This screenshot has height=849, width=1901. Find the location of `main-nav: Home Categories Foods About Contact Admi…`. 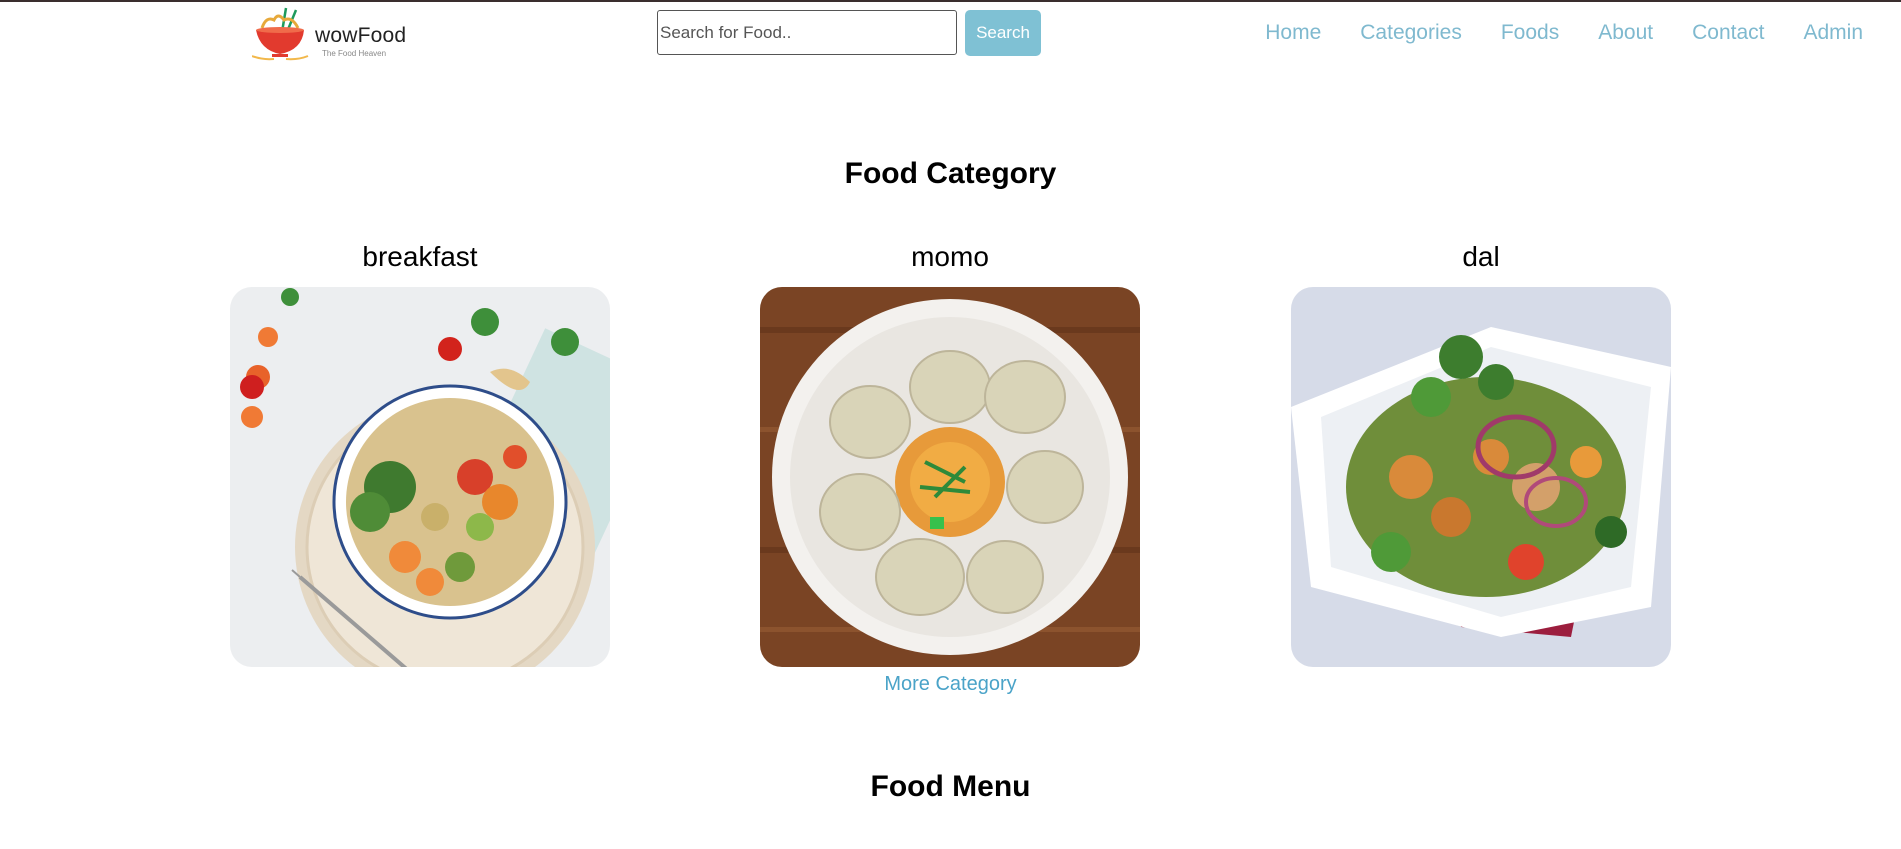

main-nav: Home Categories Foods About Contact Admi… is located at coordinates (1544, 33).